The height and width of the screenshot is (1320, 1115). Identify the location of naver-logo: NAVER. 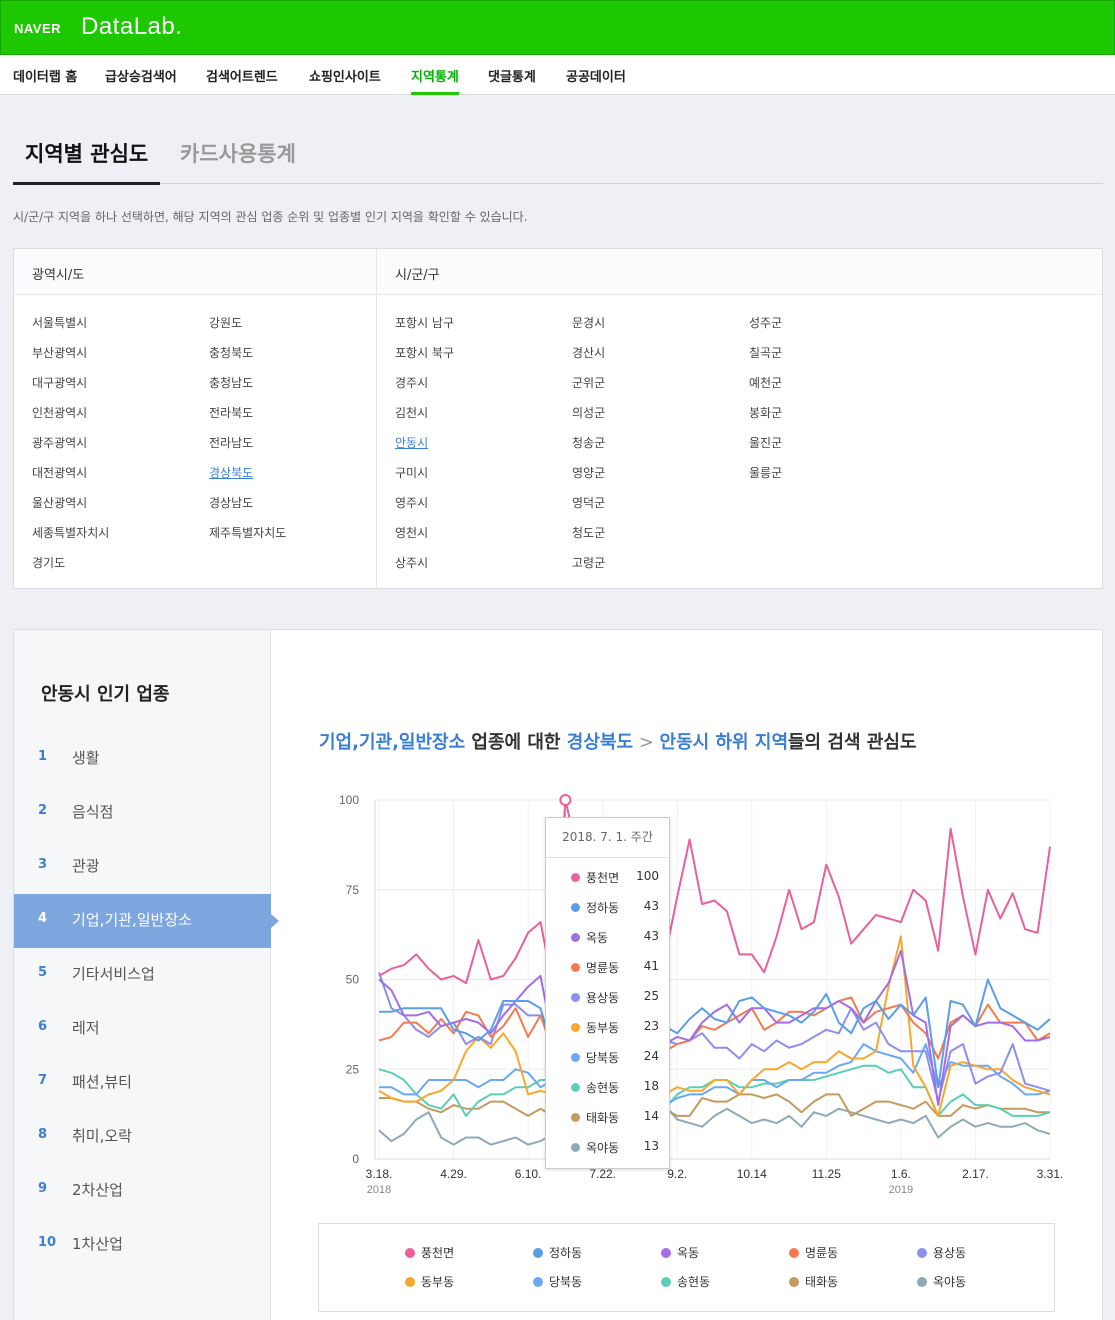
(37, 28).